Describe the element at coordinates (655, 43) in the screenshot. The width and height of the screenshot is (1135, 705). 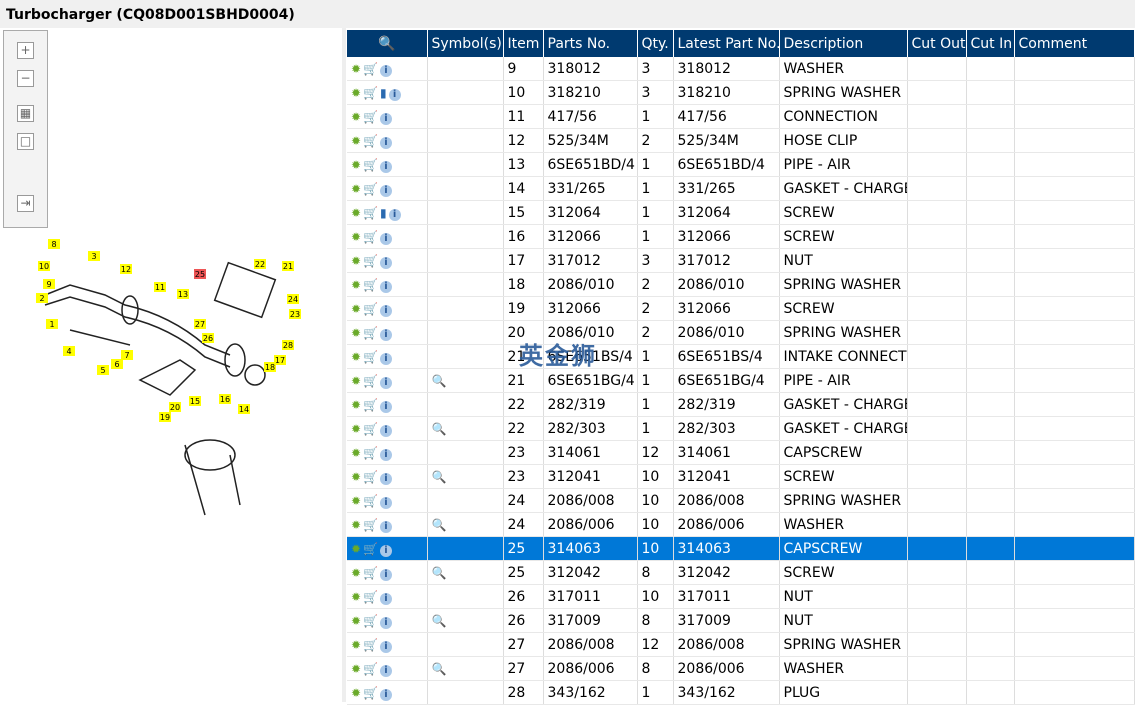
I see `column-header: Qty.` at that location.